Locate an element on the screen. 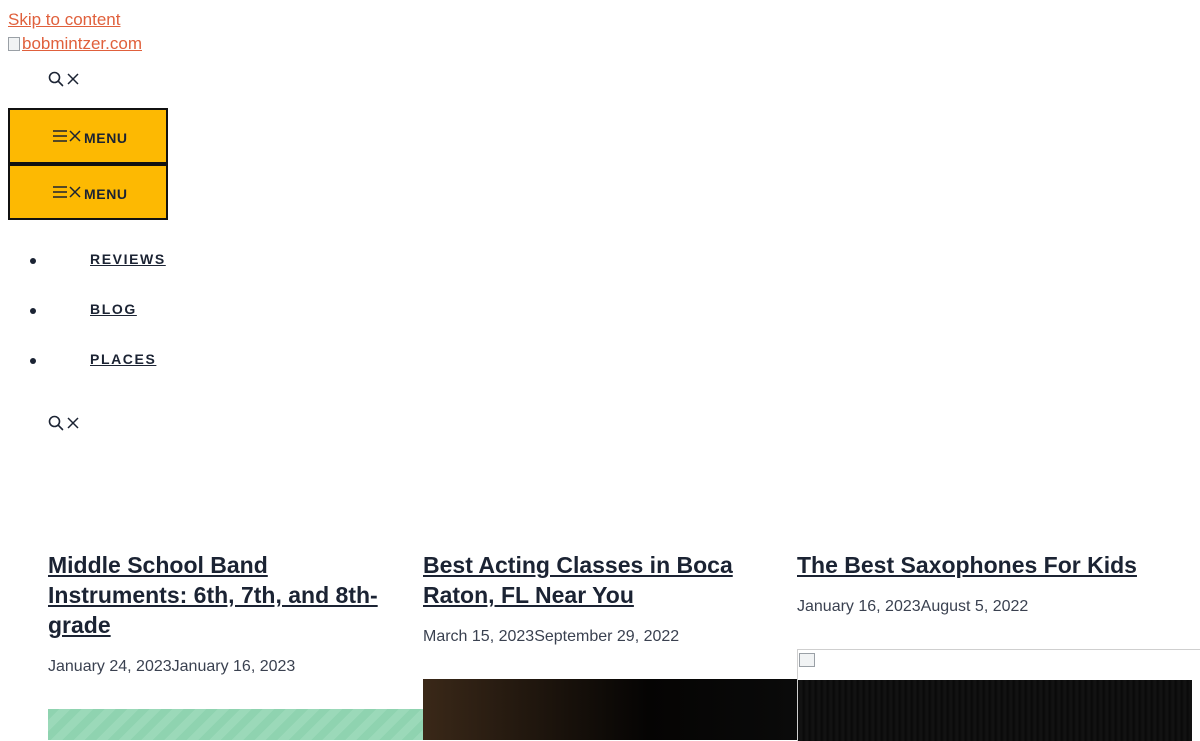 The image size is (1200, 741). post-date-updated: August 5, 2022 is located at coordinates (974, 606).